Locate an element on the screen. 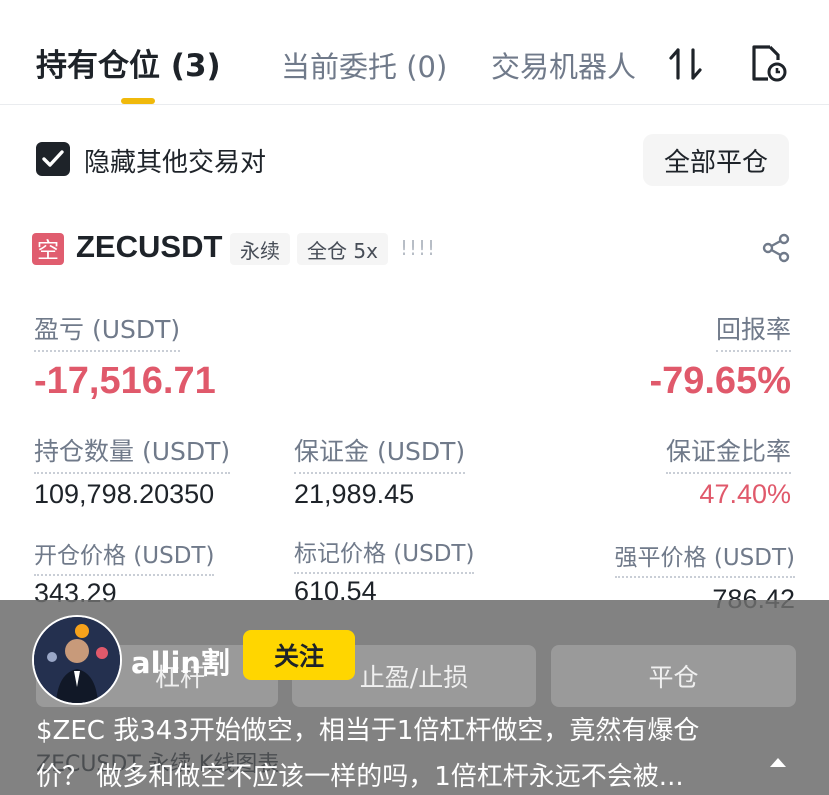 The height and width of the screenshot is (795, 829). liq-price-label: 强平价格 (USDT) is located at coordinates (704, 558).